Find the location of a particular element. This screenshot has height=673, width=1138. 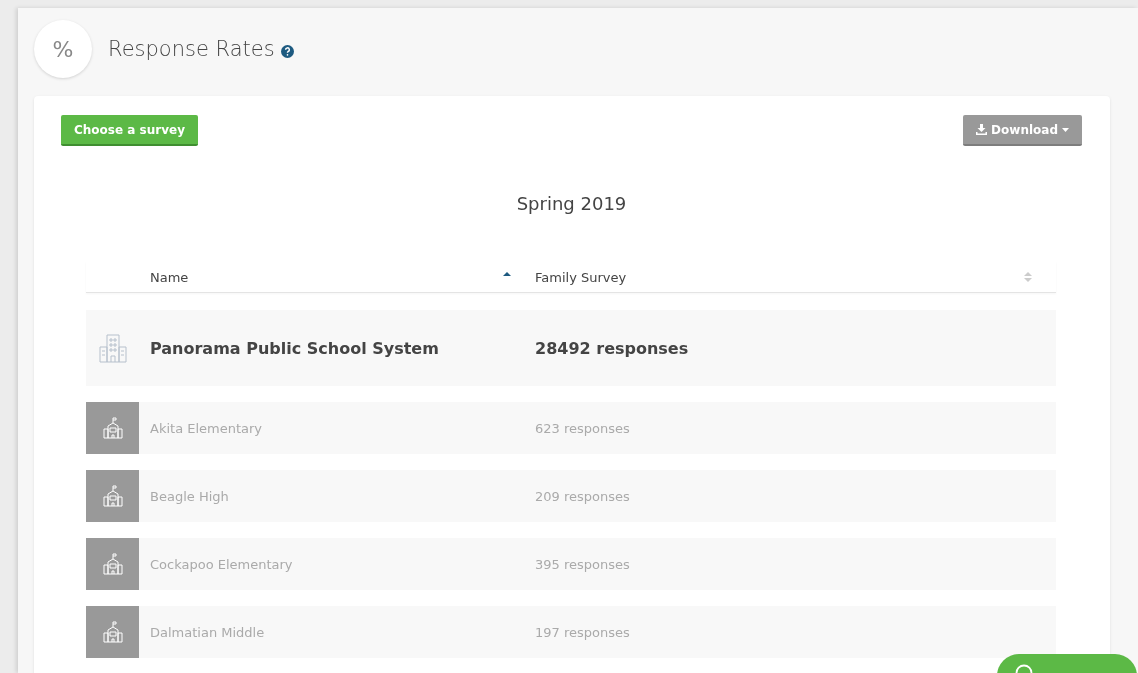

column-header: Family Survey is located at coordinates (581, 277).